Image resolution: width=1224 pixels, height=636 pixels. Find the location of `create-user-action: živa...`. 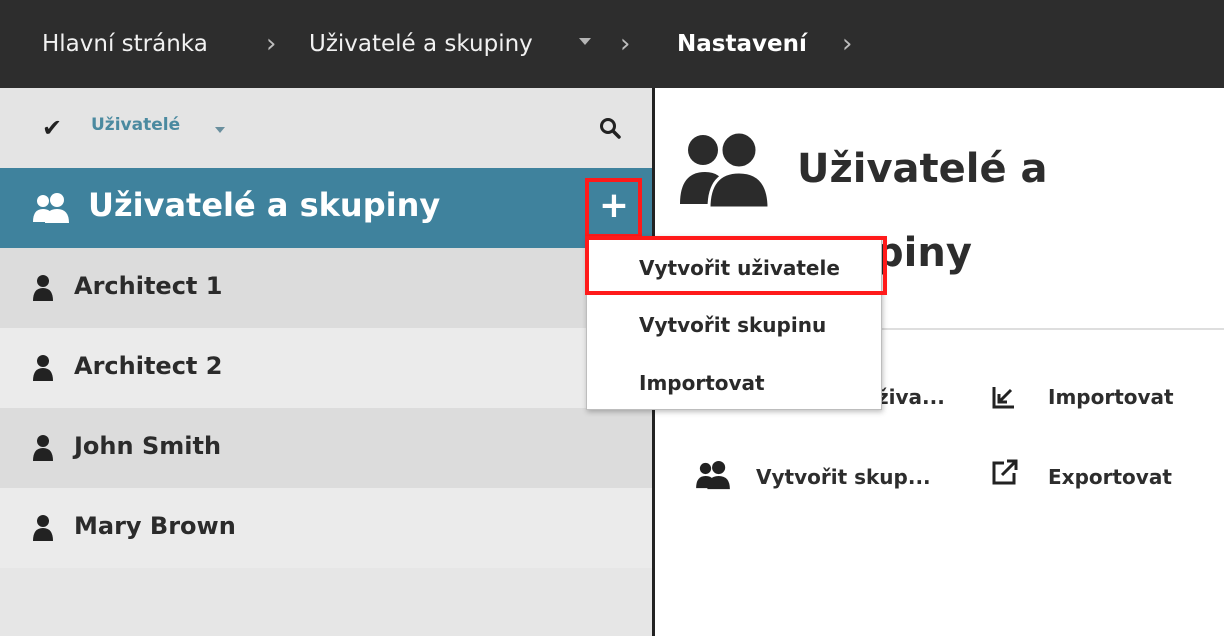

create-user-action: živa... is located at coordinates (911, 397).